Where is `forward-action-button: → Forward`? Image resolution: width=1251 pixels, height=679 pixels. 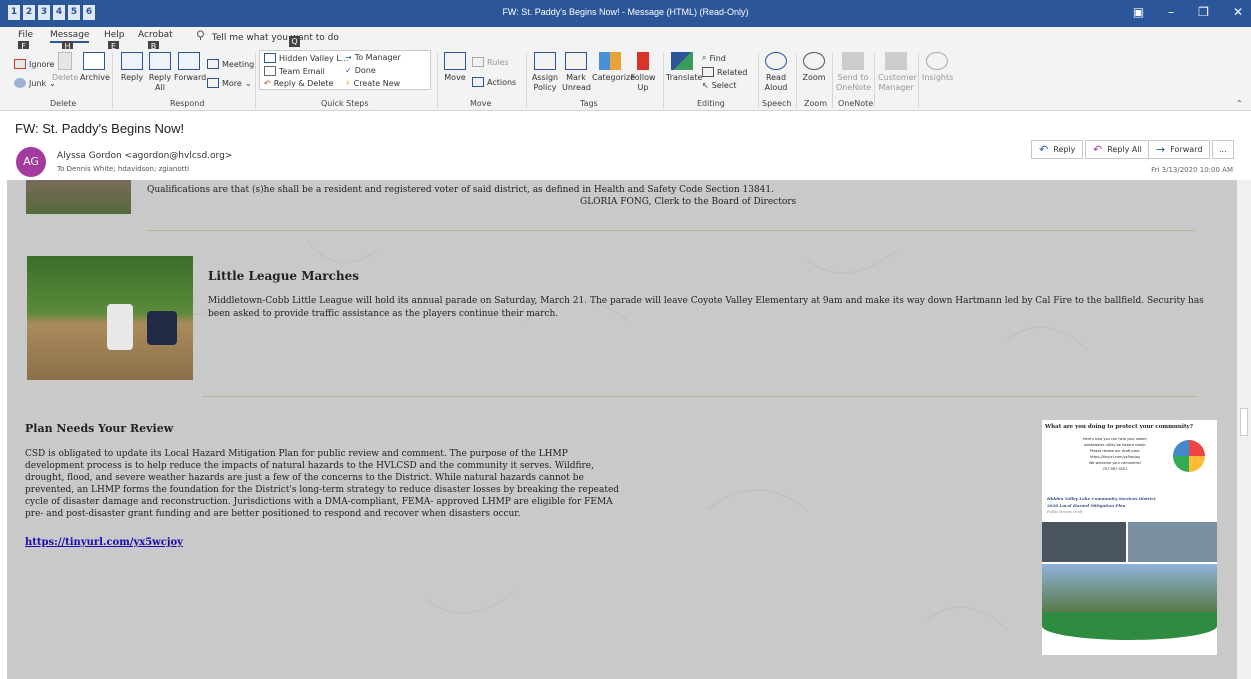 forward-action-button: → Forward is located at coordinates (1179, 149).